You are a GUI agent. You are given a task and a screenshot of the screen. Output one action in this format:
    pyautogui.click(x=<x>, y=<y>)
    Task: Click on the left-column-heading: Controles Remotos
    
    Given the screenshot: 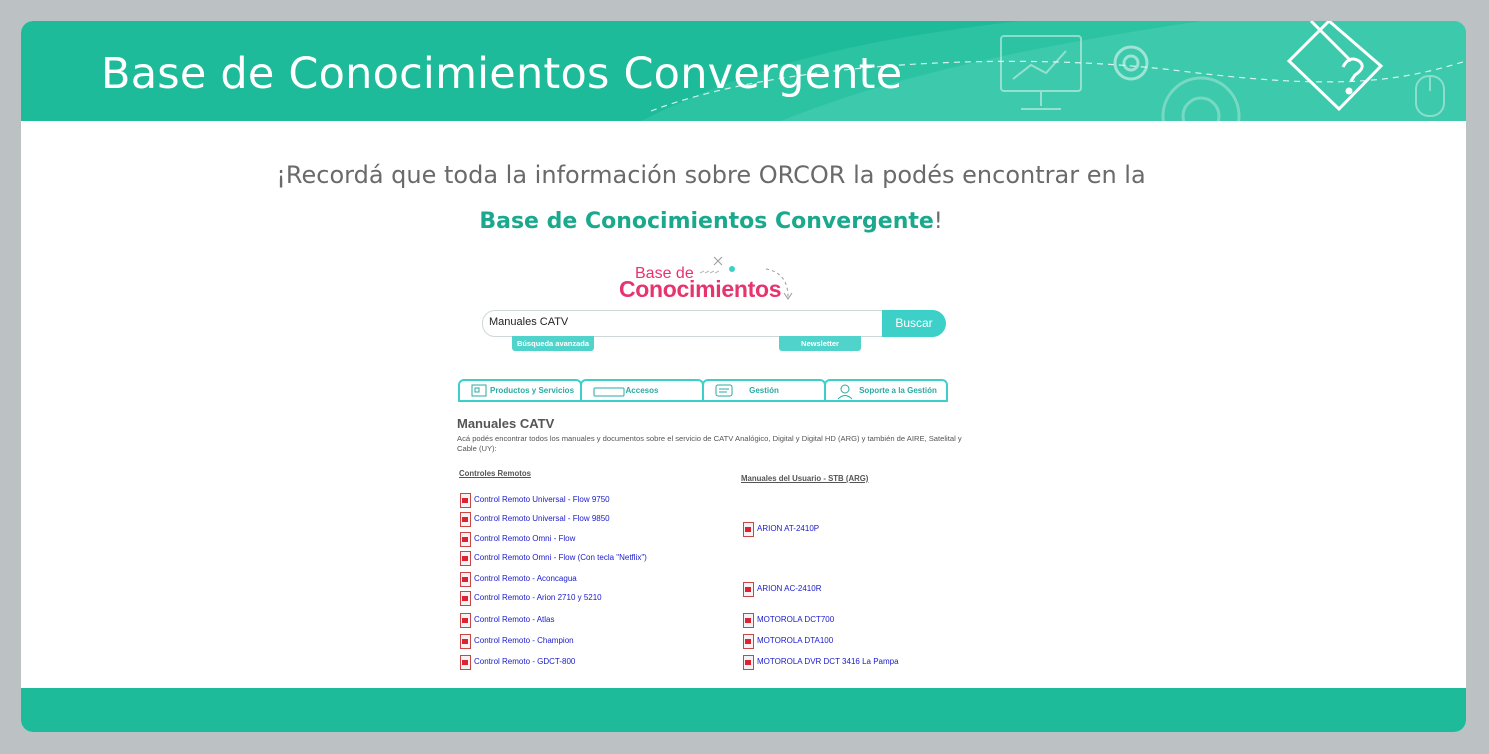 What is the action you would take?
    pyautogui.click(x=495, y=473)
    